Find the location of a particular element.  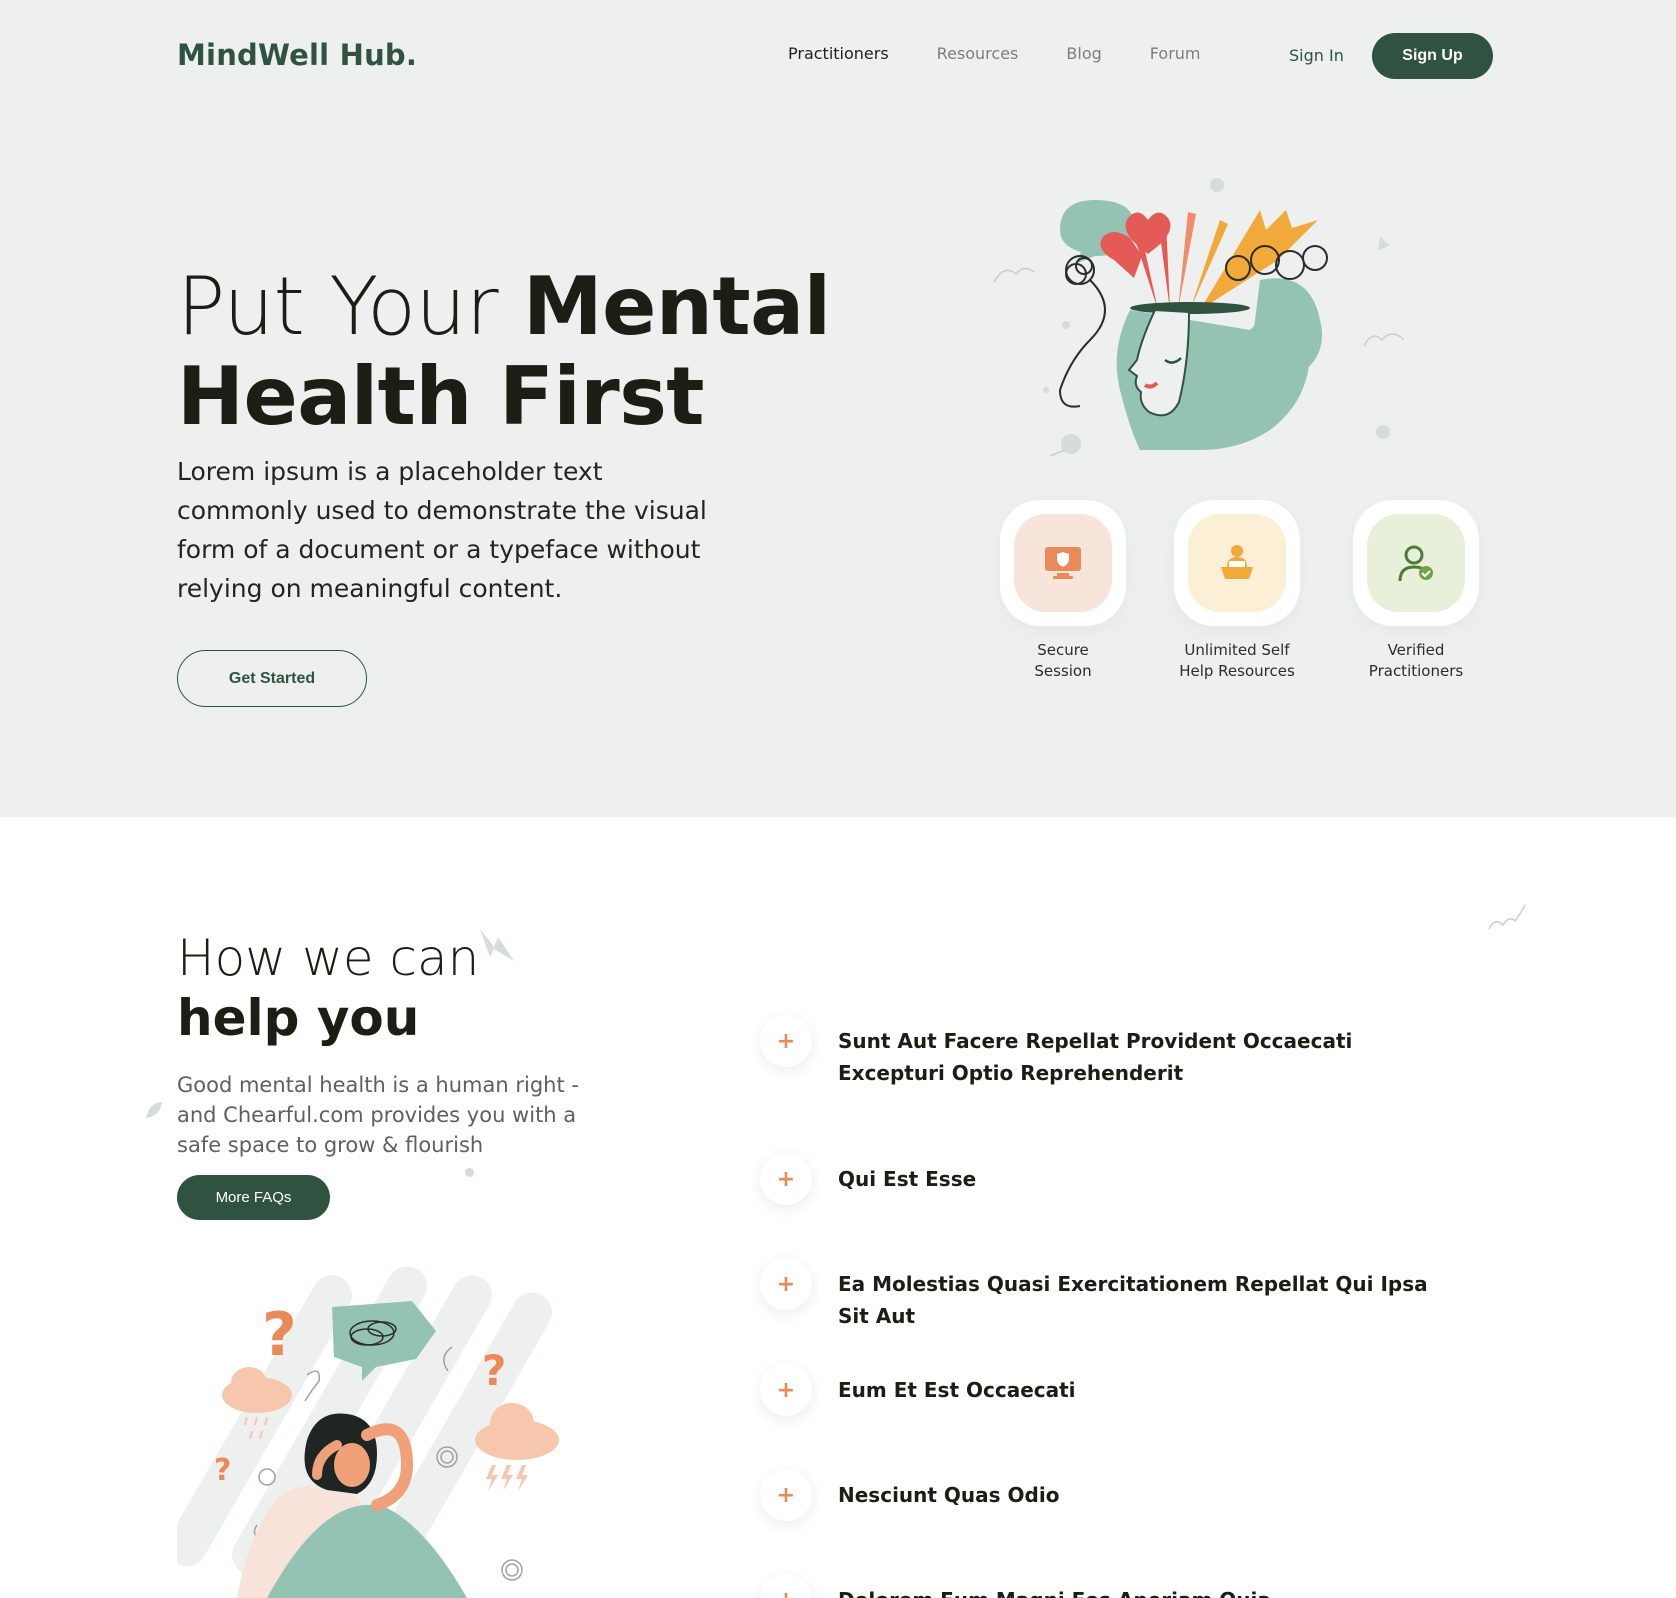

help-title: How we can help you is located at coordinates (328, 988).